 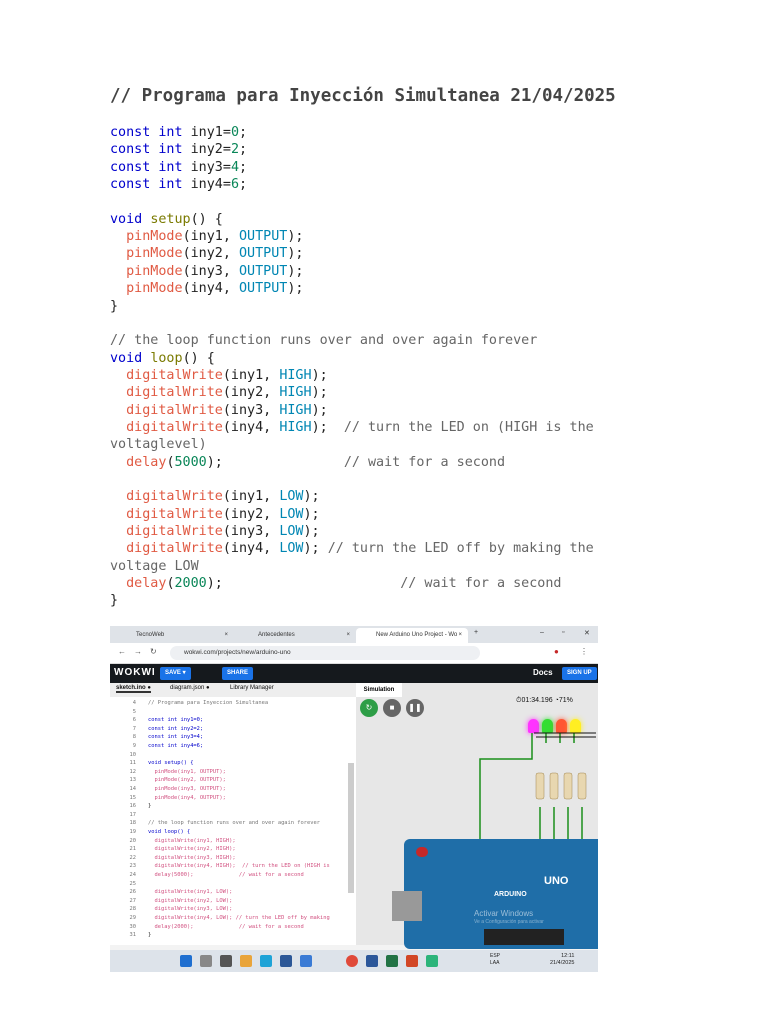 I want to click on code-line: delay(2000); // wait for a second, so click(x=335, y=583).